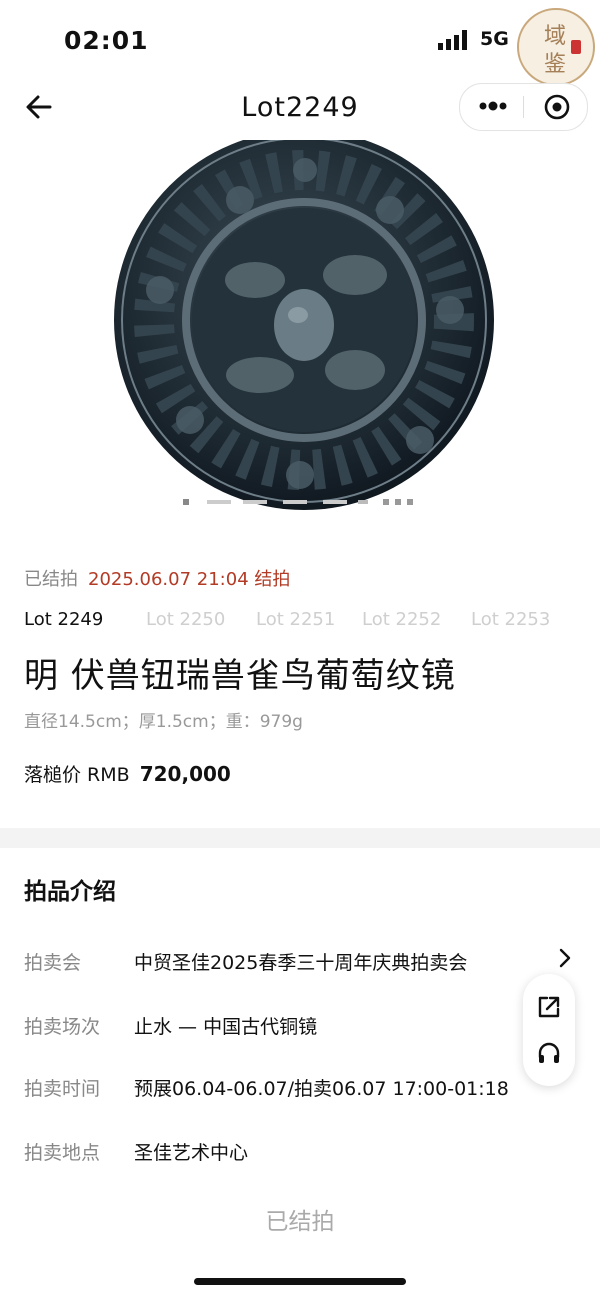  Describe the element at coordinates (300, 1158) in the screenshot. I see `intro-row-location: 拍卖地点 圣佳艺术中心` at that location.